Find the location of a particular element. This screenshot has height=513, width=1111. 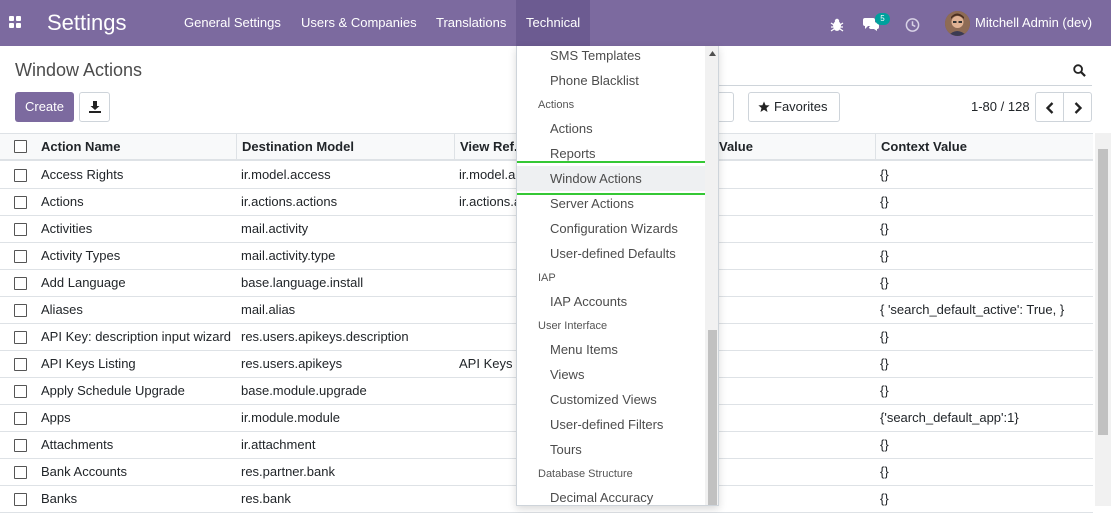

cell-destination-model: base.module.upgrade is located at coordinates (304, 390).